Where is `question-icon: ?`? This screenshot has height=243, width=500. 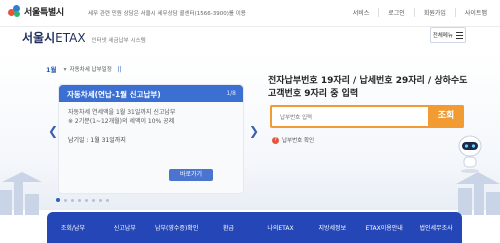 question-icon: ? is located at coordinates (275, 140).